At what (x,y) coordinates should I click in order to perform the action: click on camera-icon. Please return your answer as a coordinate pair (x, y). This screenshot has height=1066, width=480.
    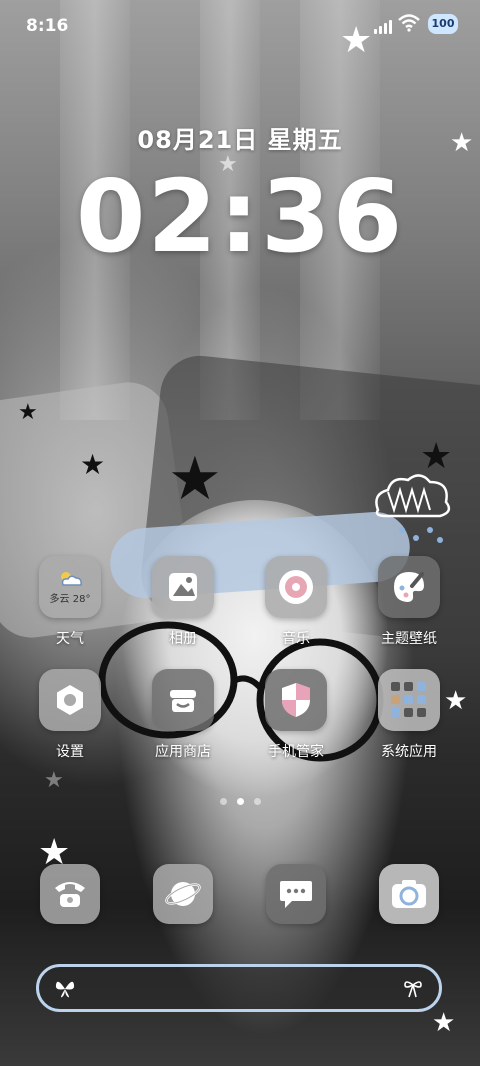
    Looking at the image, I should click on (409, 894).